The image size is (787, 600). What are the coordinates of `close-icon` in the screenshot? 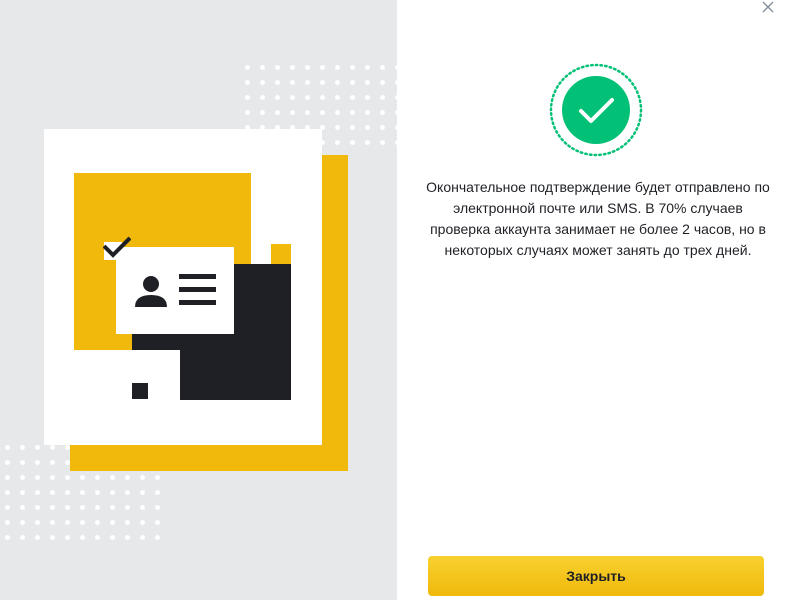 It's located at (768, 7).